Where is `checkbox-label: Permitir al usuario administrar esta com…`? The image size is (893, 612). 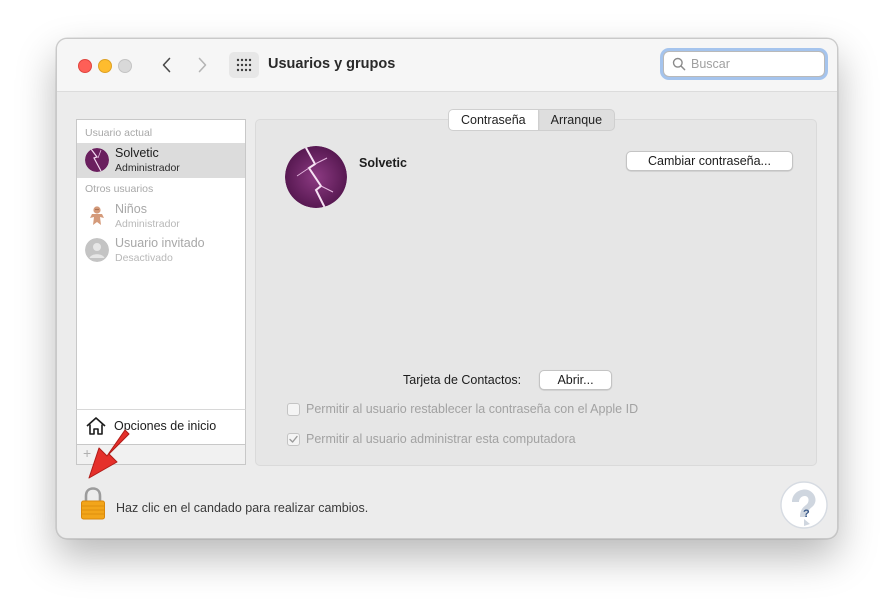
checkbox-label: Permitir al usuario administrar esta com… is located at coordinates (441, 439).